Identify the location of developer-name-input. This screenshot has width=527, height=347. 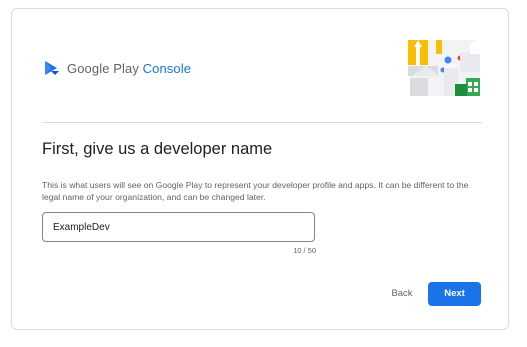
(178, 227).